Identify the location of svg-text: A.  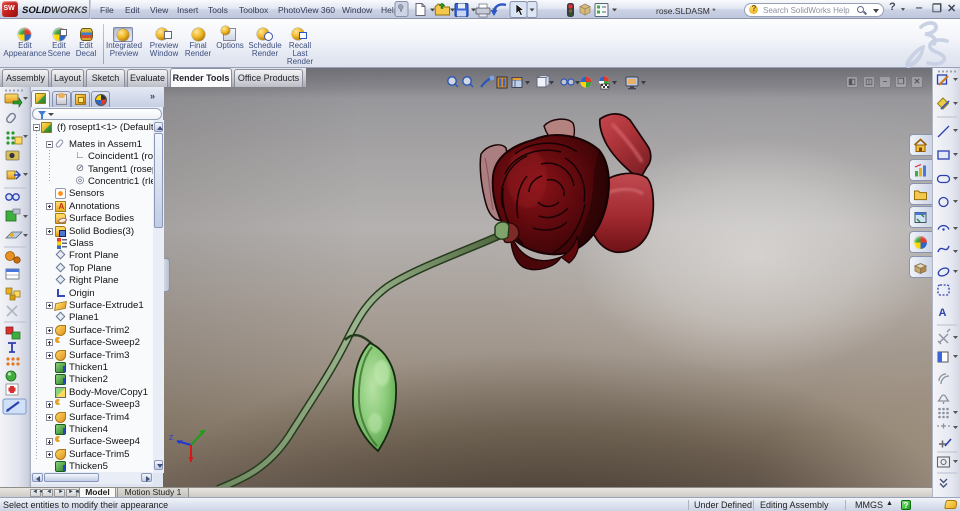
(943, 313).